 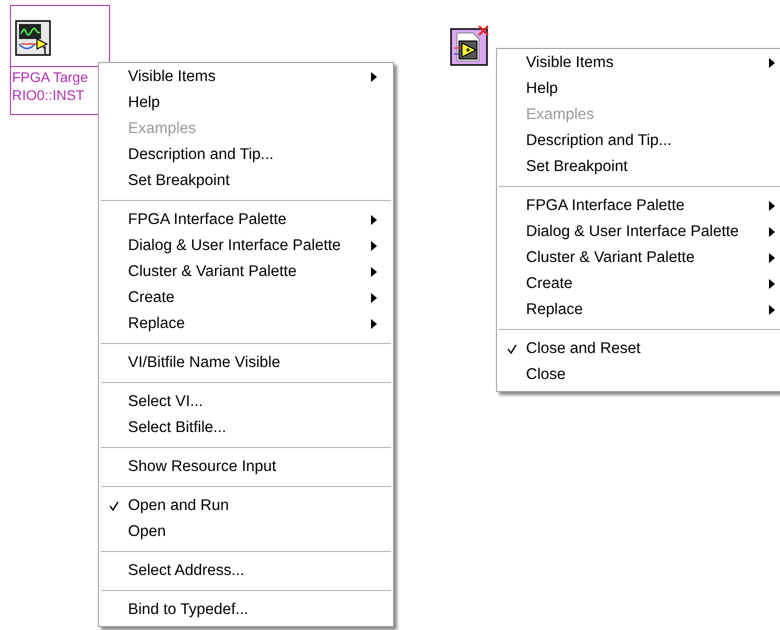 I want to click on fpga-target-node: FPGA Targe RIO0::INST, so click(x=60, y=60).